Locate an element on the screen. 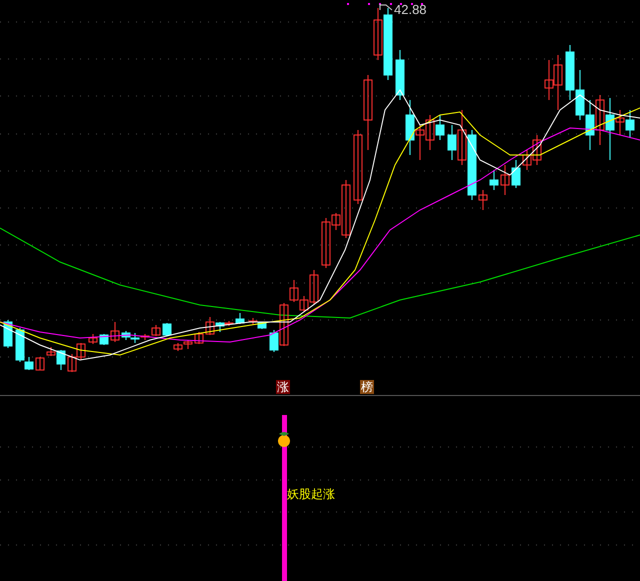  high-price-label: 42.88 is located at coordinates (410, 9).